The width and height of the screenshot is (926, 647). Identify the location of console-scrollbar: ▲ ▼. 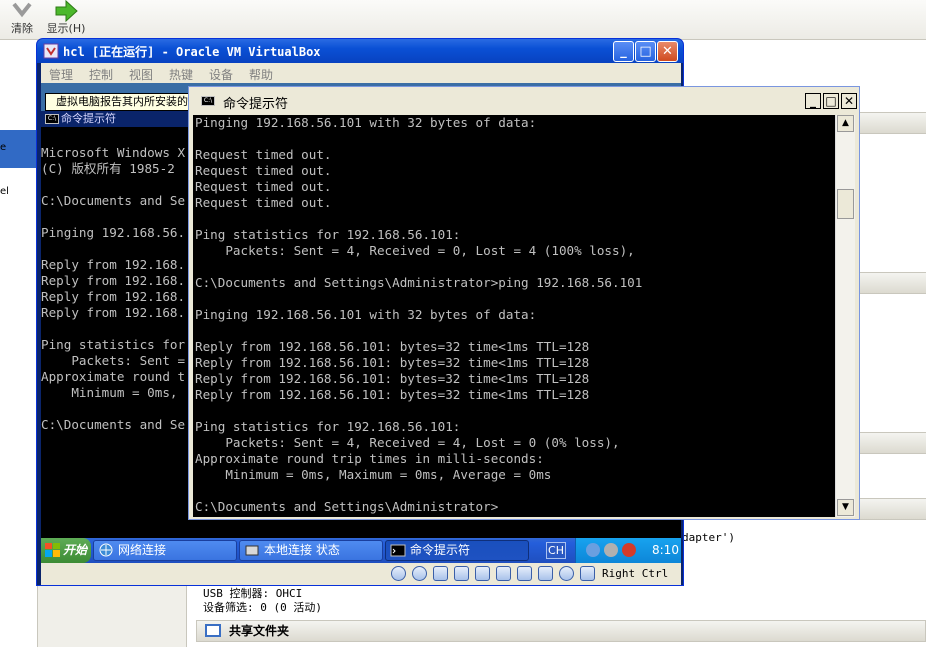
(845, 316).